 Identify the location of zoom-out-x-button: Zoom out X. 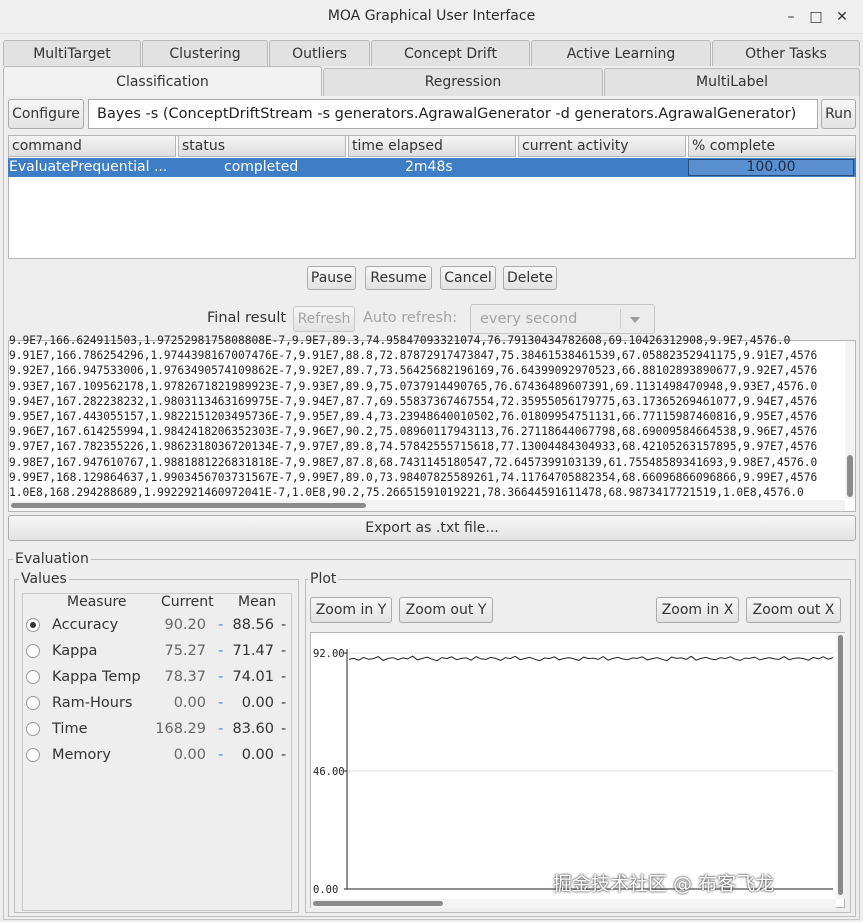
(793, 610).